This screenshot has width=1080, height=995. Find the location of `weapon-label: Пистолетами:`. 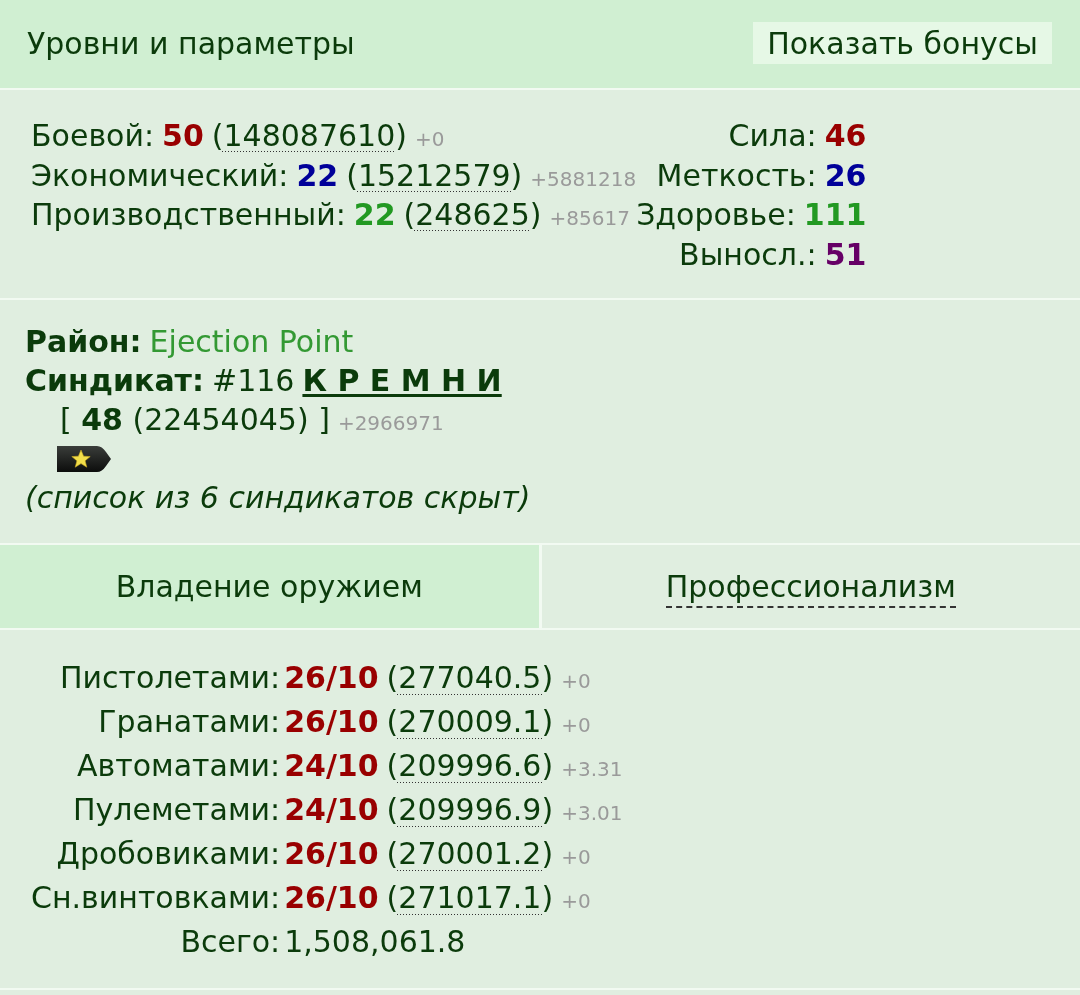

weapon-label: Пистолетами: is located at coordinates (170, 678).